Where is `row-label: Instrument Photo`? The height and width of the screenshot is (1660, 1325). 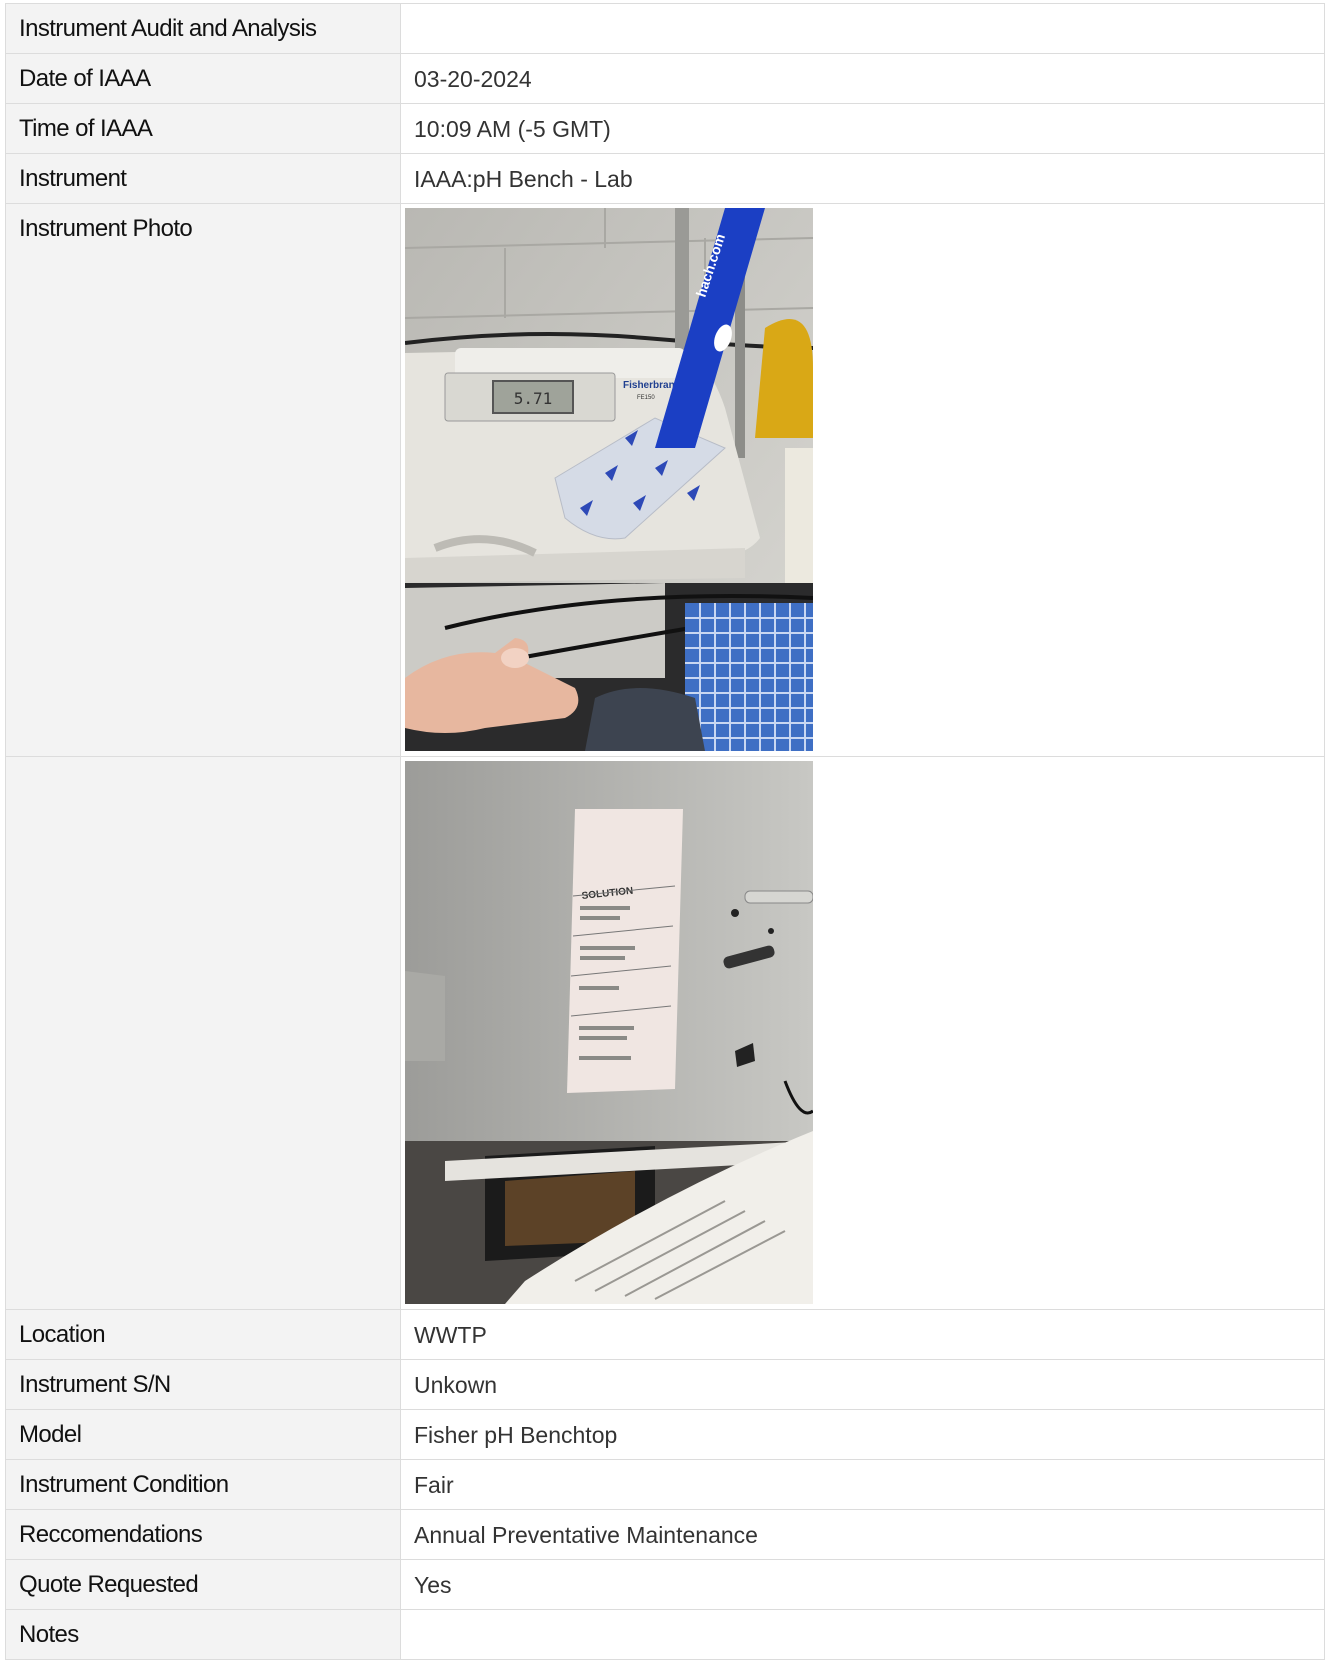
row-label: Instrument Photo is located at coordinates (203, 480).